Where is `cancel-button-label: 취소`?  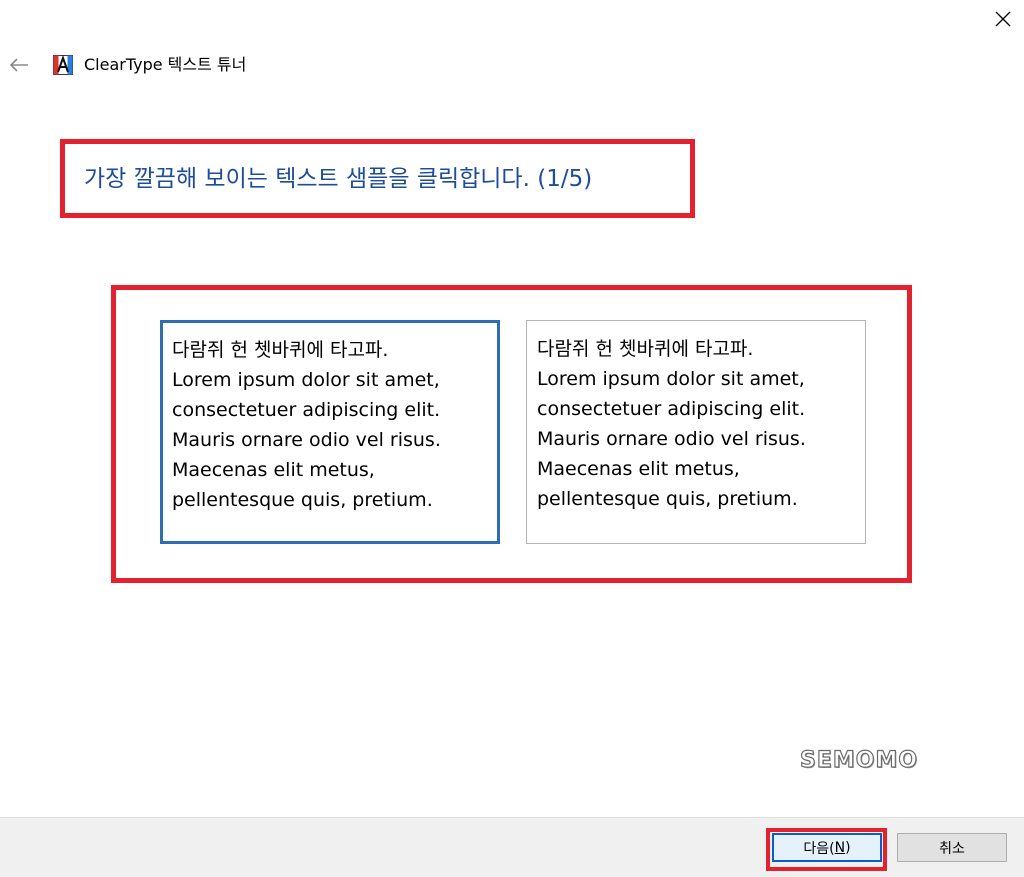
cancel-button-label: 취소 is located at coordinates (952, 848).